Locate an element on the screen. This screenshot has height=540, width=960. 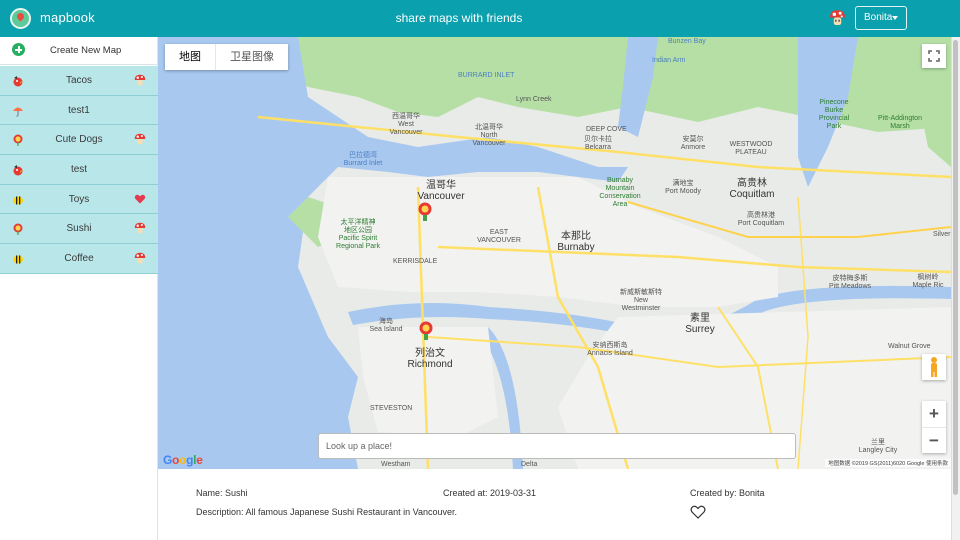
map-list-item: Sushi is located at coordinates (79, 229).